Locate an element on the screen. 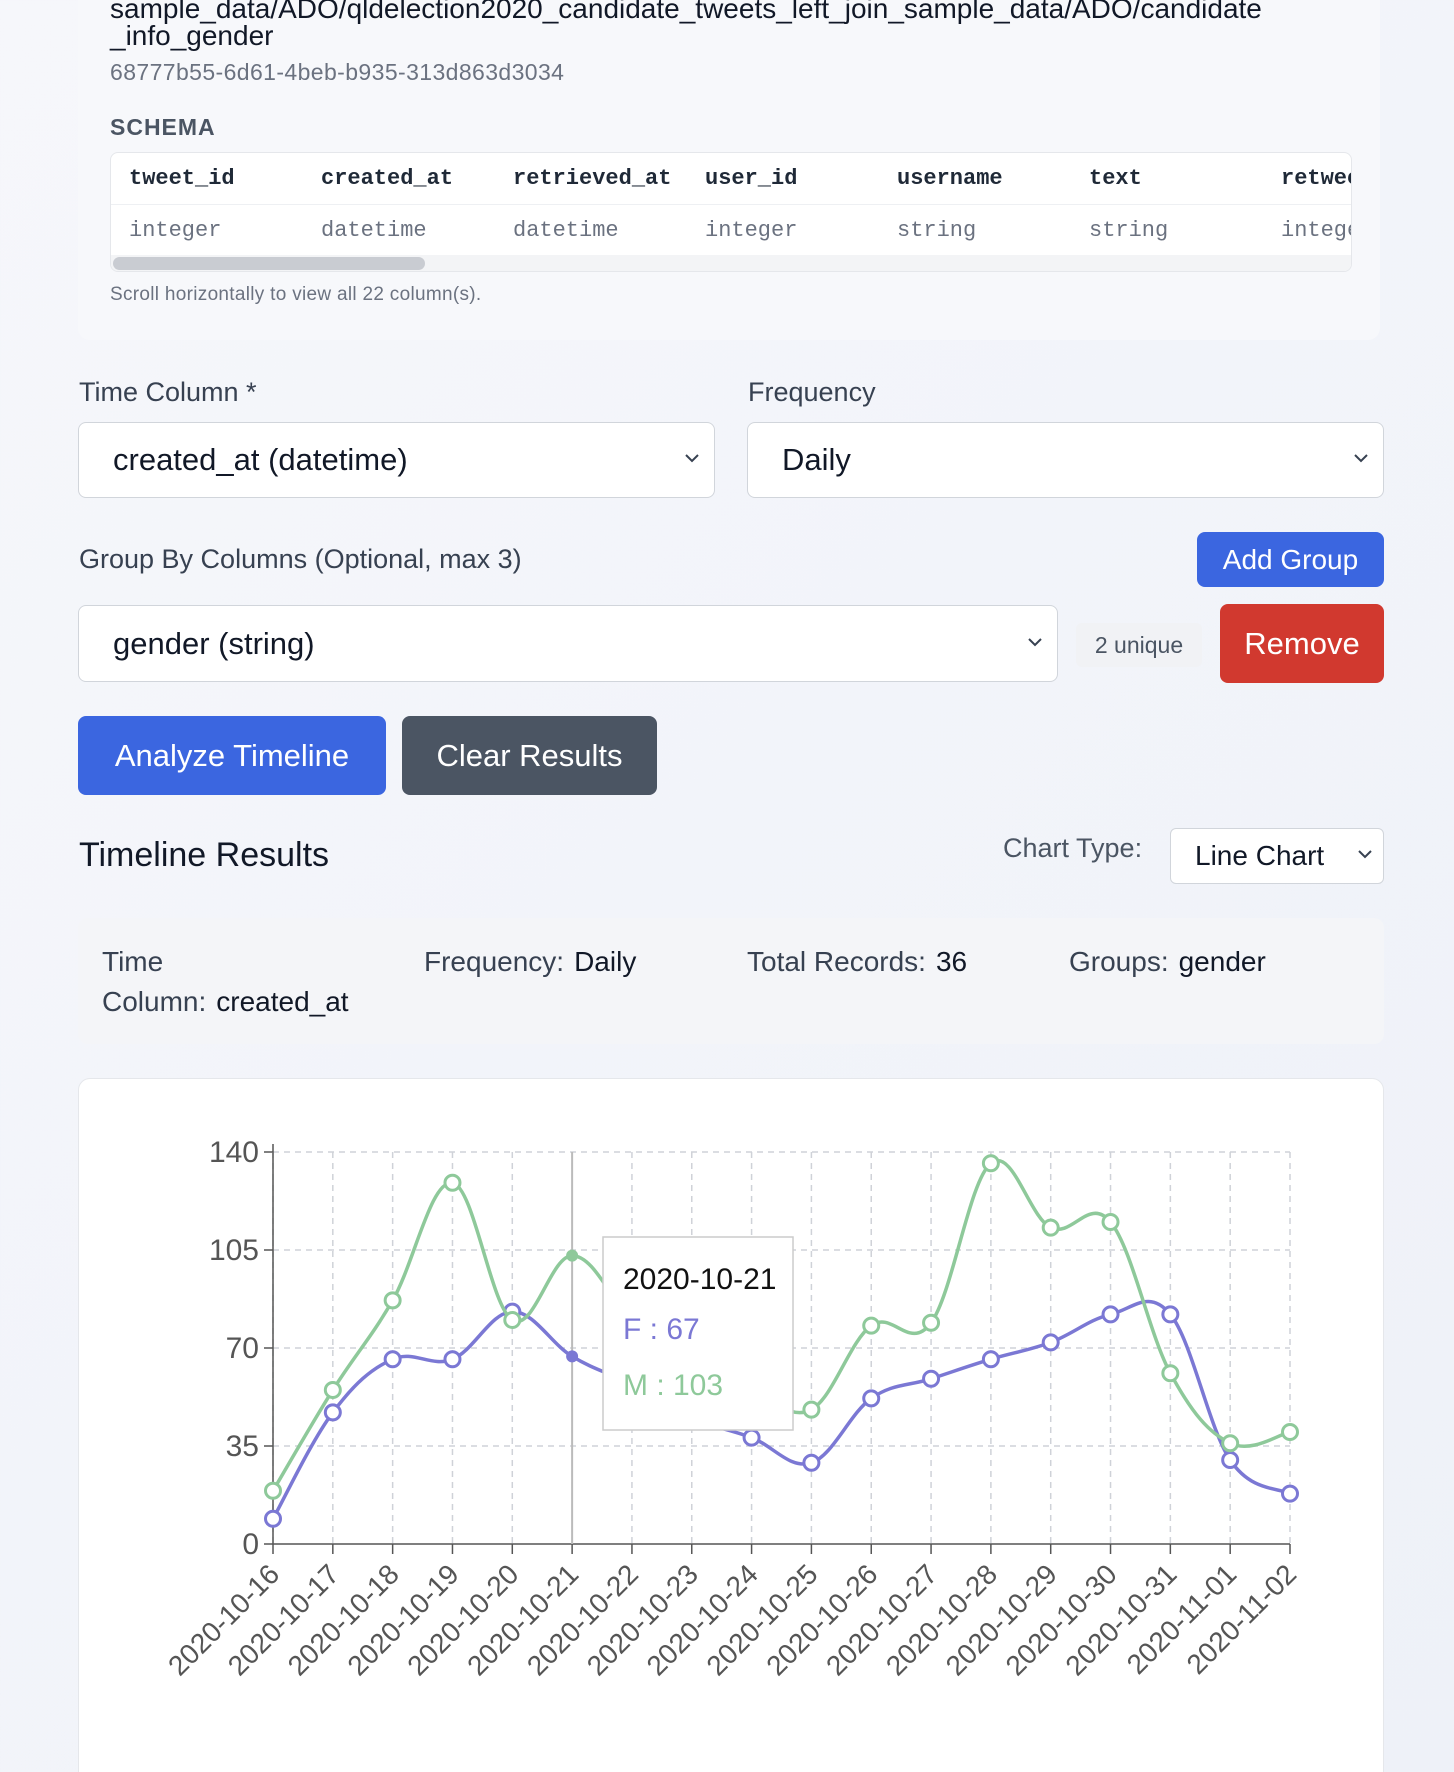 The height and width of the screenshot is (1772, 1454). analyze-timeline-button: Analyze Timeline is located at coordinates (232, 755).